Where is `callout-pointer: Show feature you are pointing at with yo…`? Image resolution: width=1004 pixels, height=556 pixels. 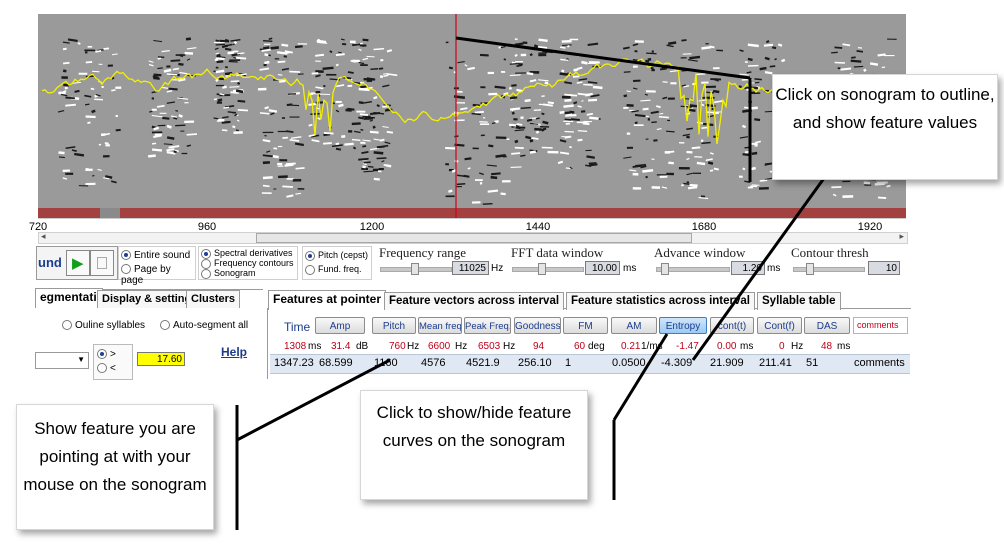 callout-pointer: Show feature you are pointing at with yo… is located at coordinates (115, 467).